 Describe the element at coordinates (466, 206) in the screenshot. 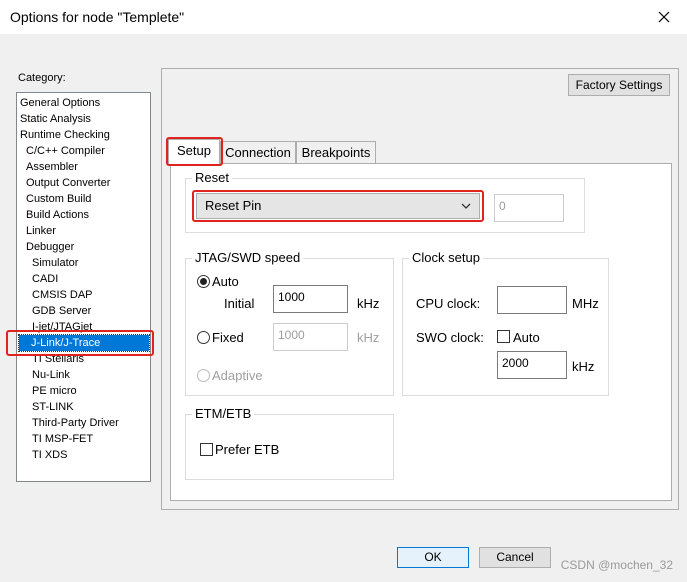

I see `chevron-down-icon` at that location.